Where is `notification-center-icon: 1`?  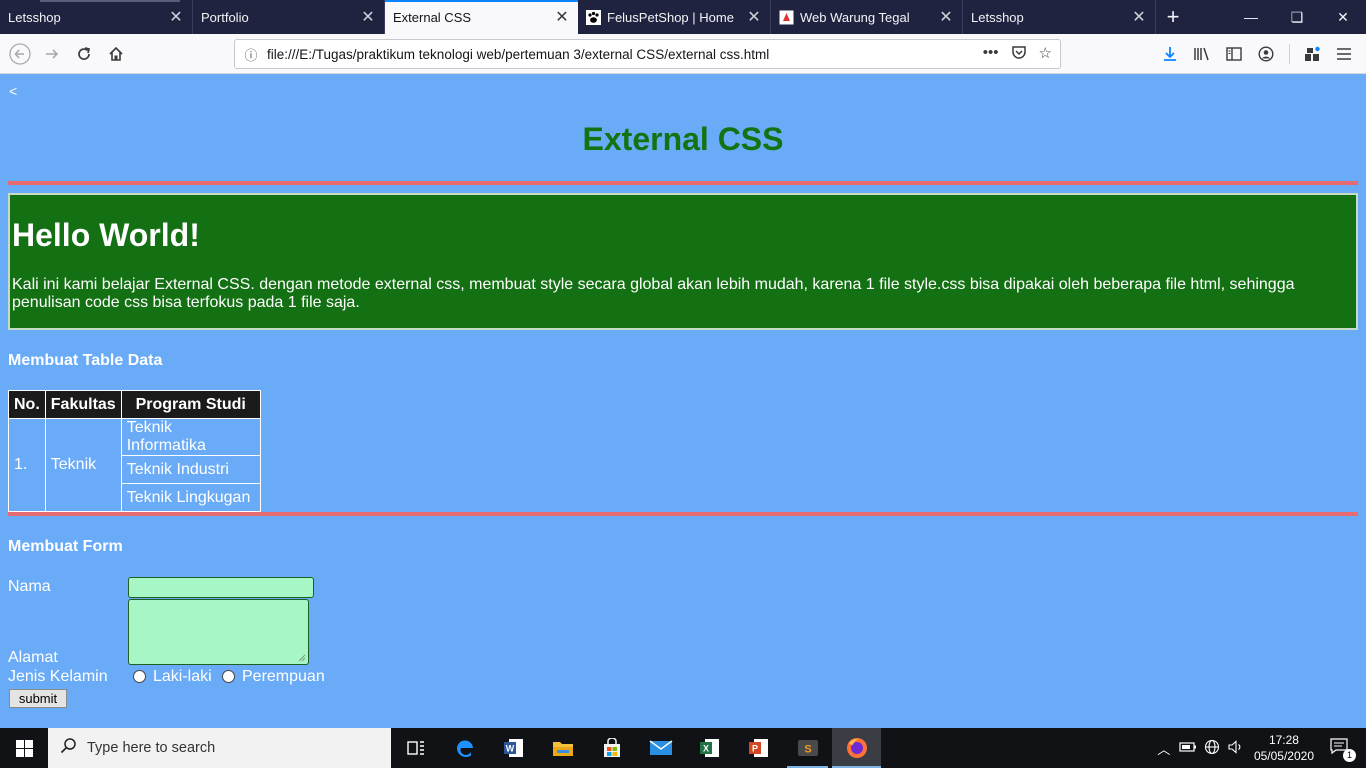 notification-center-icon: 1 is located at coordinates (1342, 749).